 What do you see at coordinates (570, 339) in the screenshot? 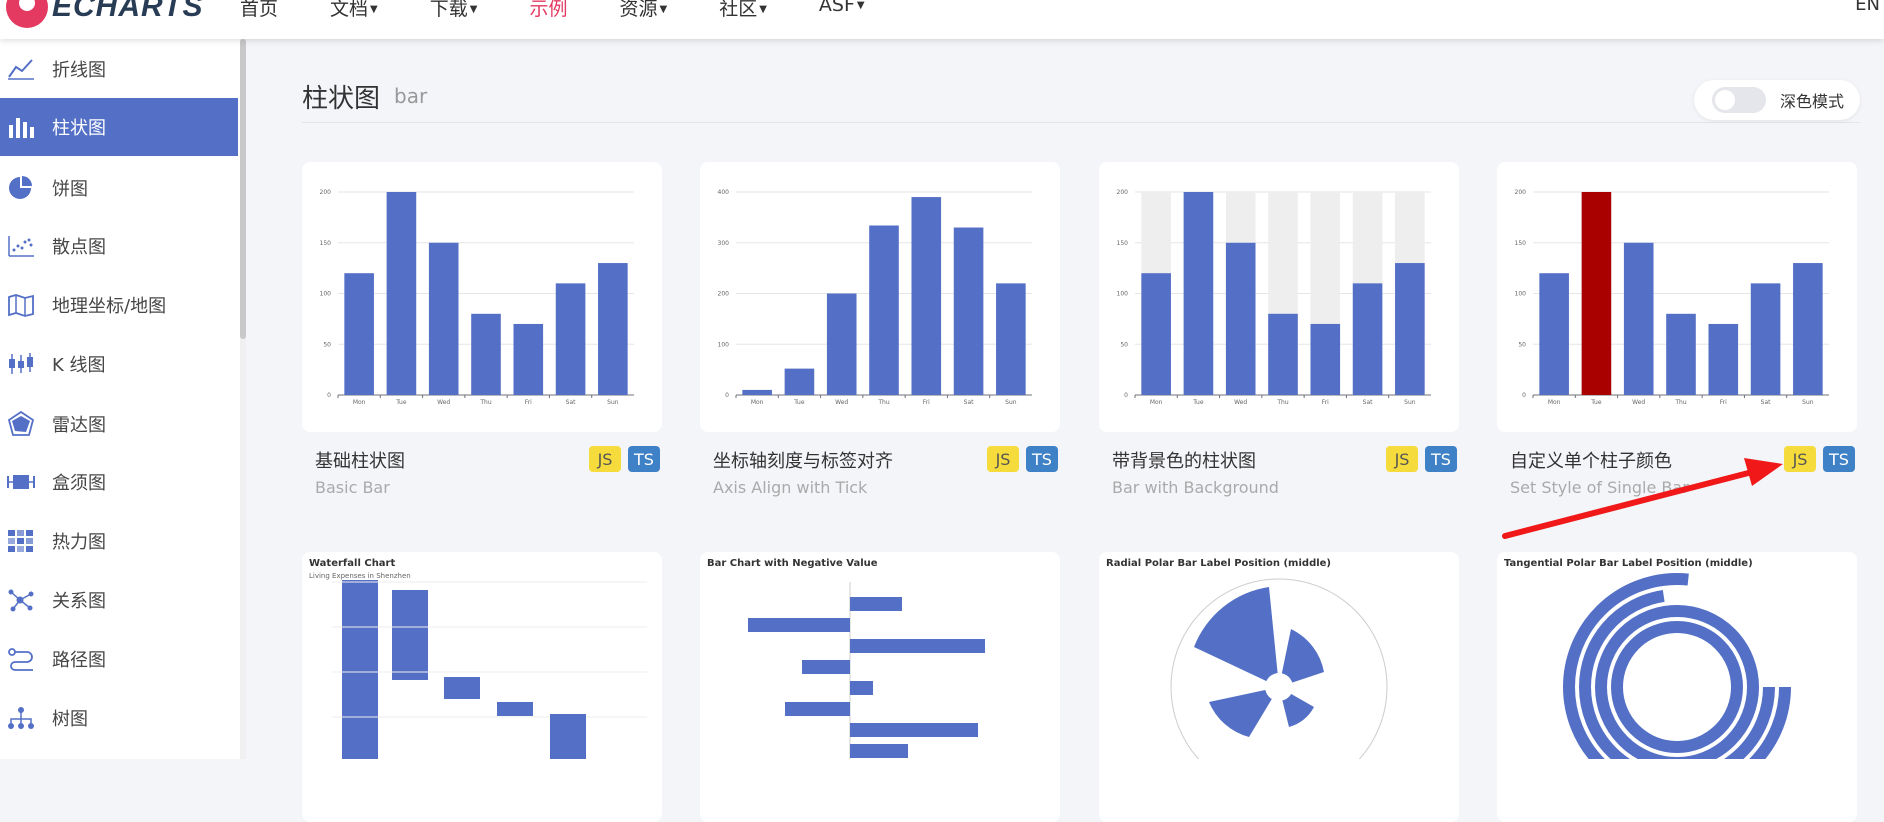
I see `bar-Sat` at bounding box center [570, 339].